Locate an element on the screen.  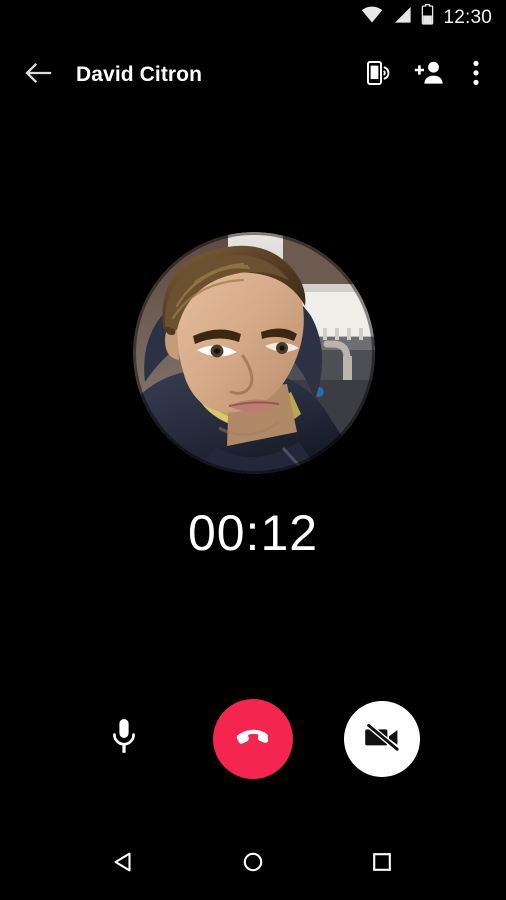
avatar-photo is located at coordinates (254, 353).